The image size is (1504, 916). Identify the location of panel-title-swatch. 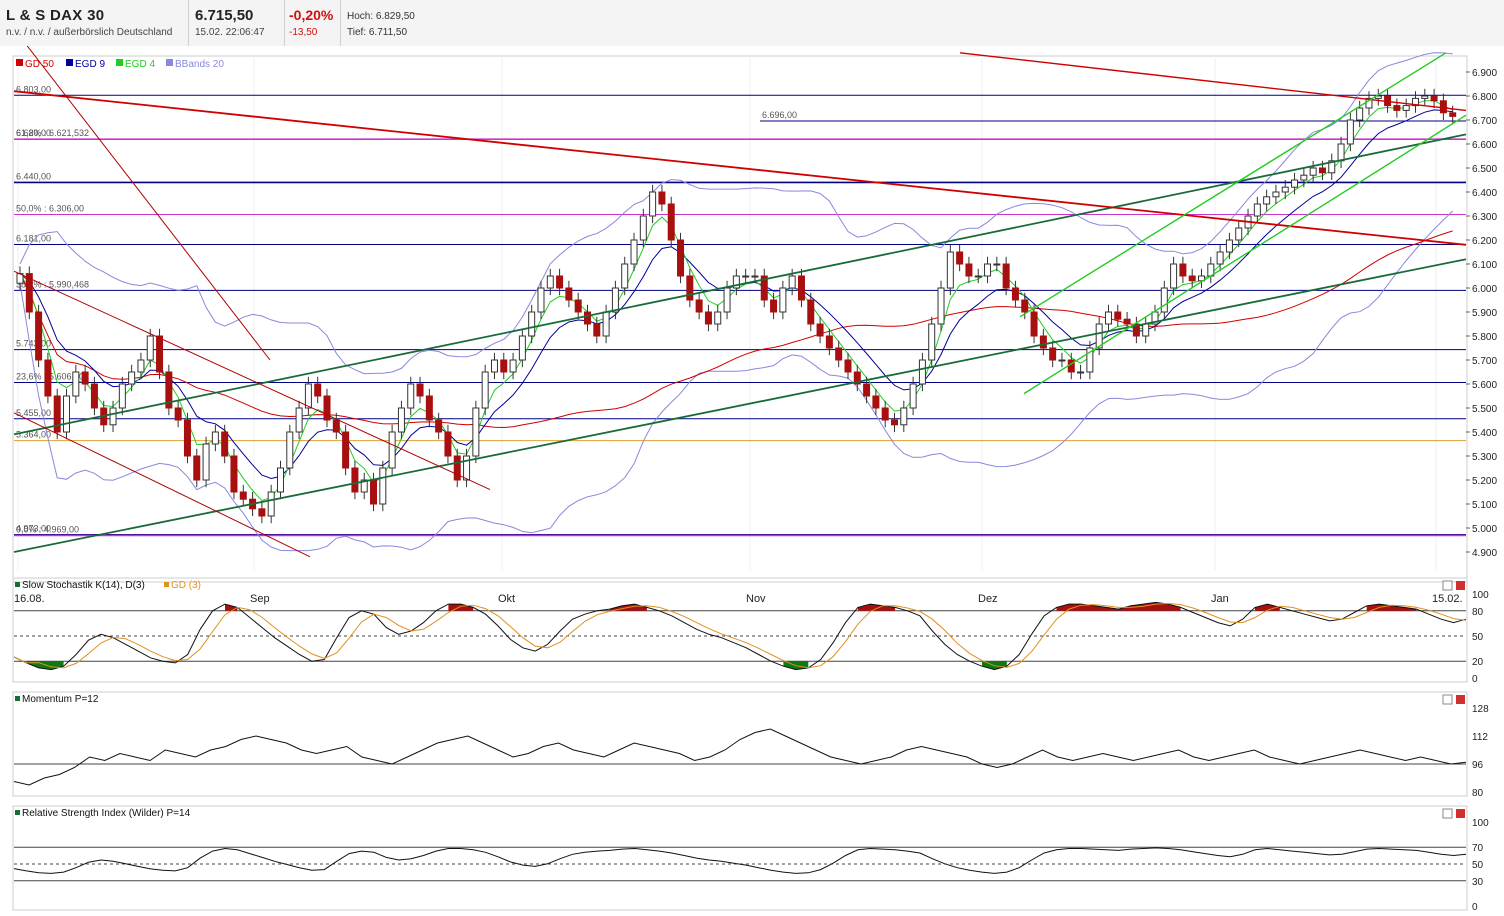
(17, 698).